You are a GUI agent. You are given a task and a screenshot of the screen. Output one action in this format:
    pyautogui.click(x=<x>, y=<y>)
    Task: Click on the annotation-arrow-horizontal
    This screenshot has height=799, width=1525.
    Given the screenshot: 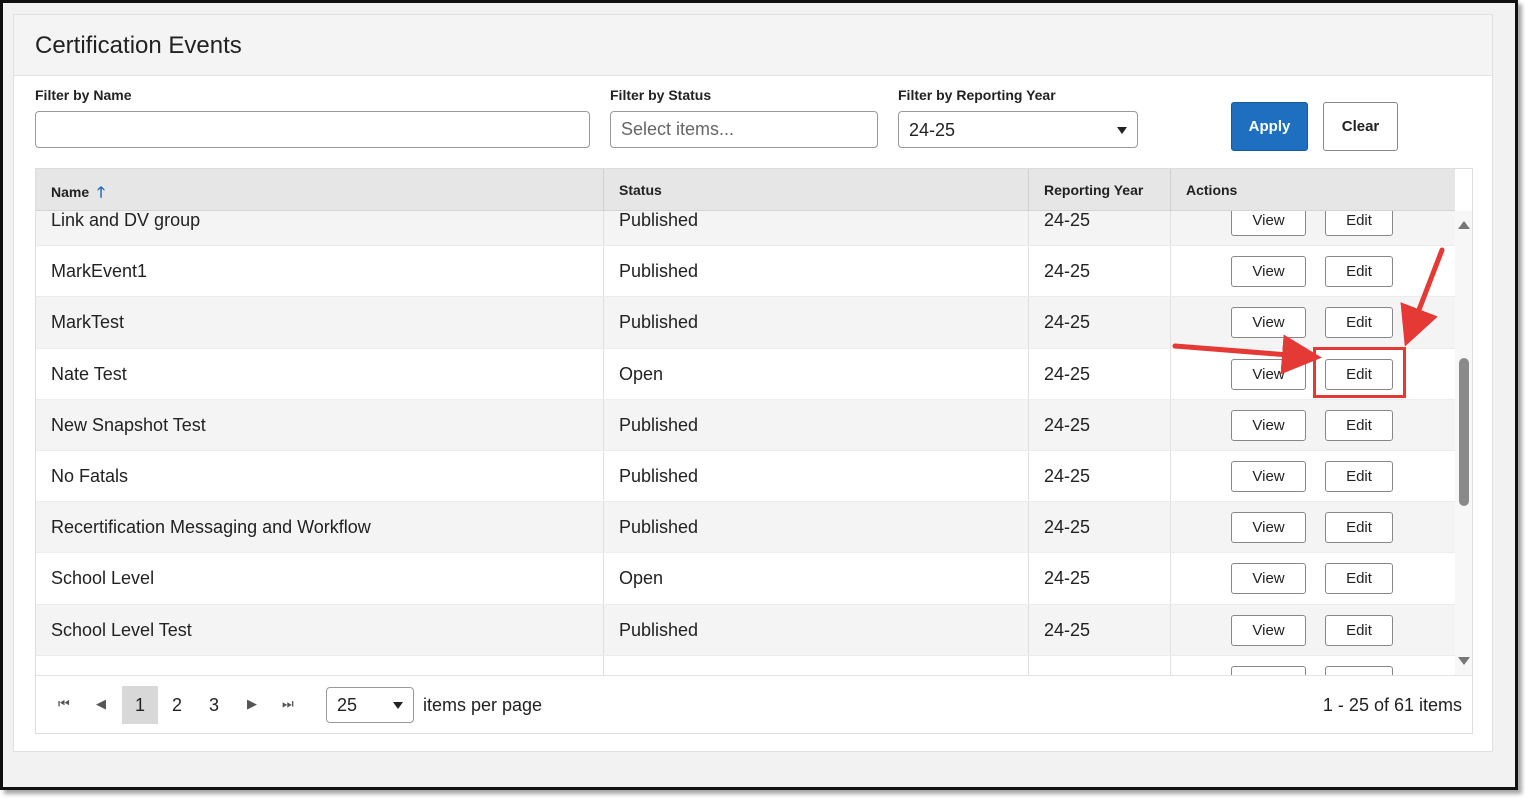 What is the action you would take?
    pyautogui.click(x=1247, y=354)
    